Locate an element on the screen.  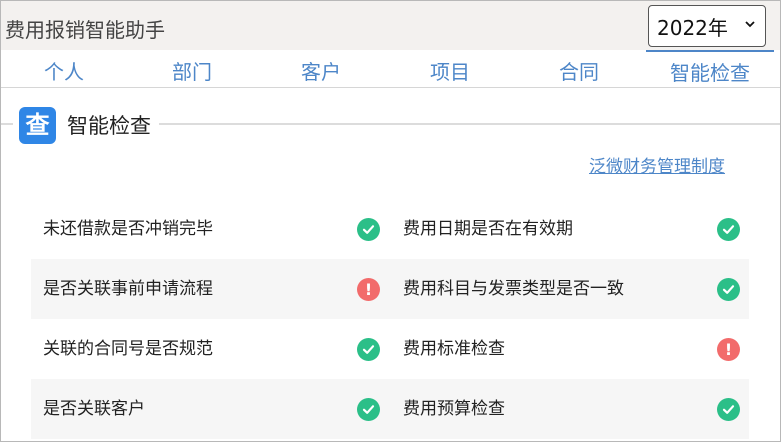
tab-department: 部门 is located at coordinates (192, 68).